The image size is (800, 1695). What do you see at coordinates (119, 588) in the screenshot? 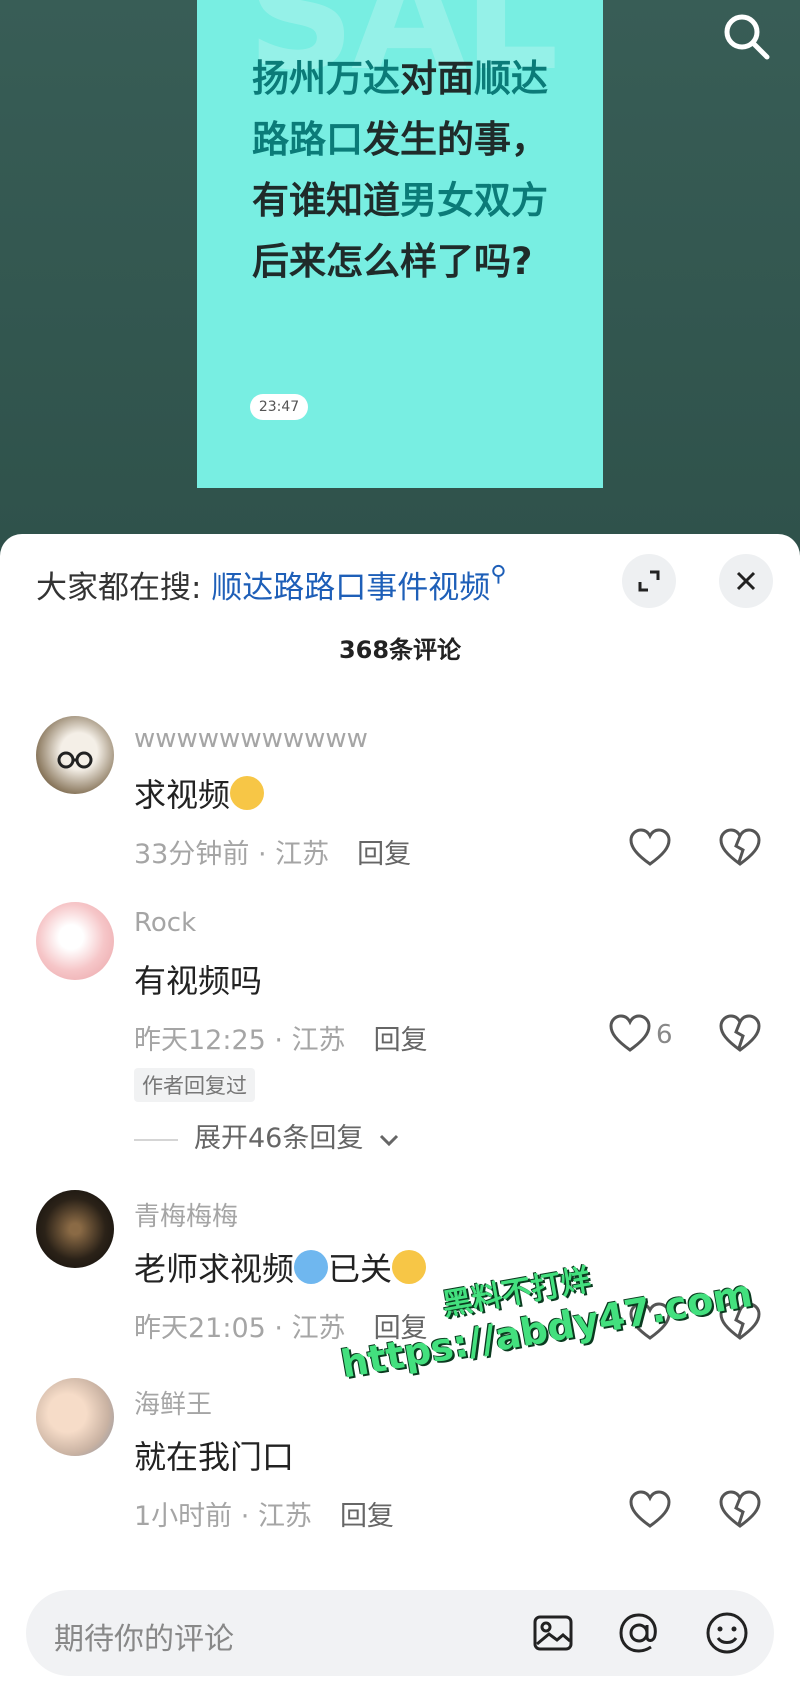
I see `hot-search-label: 大家都在搜:` at bounding box center [119, 588].